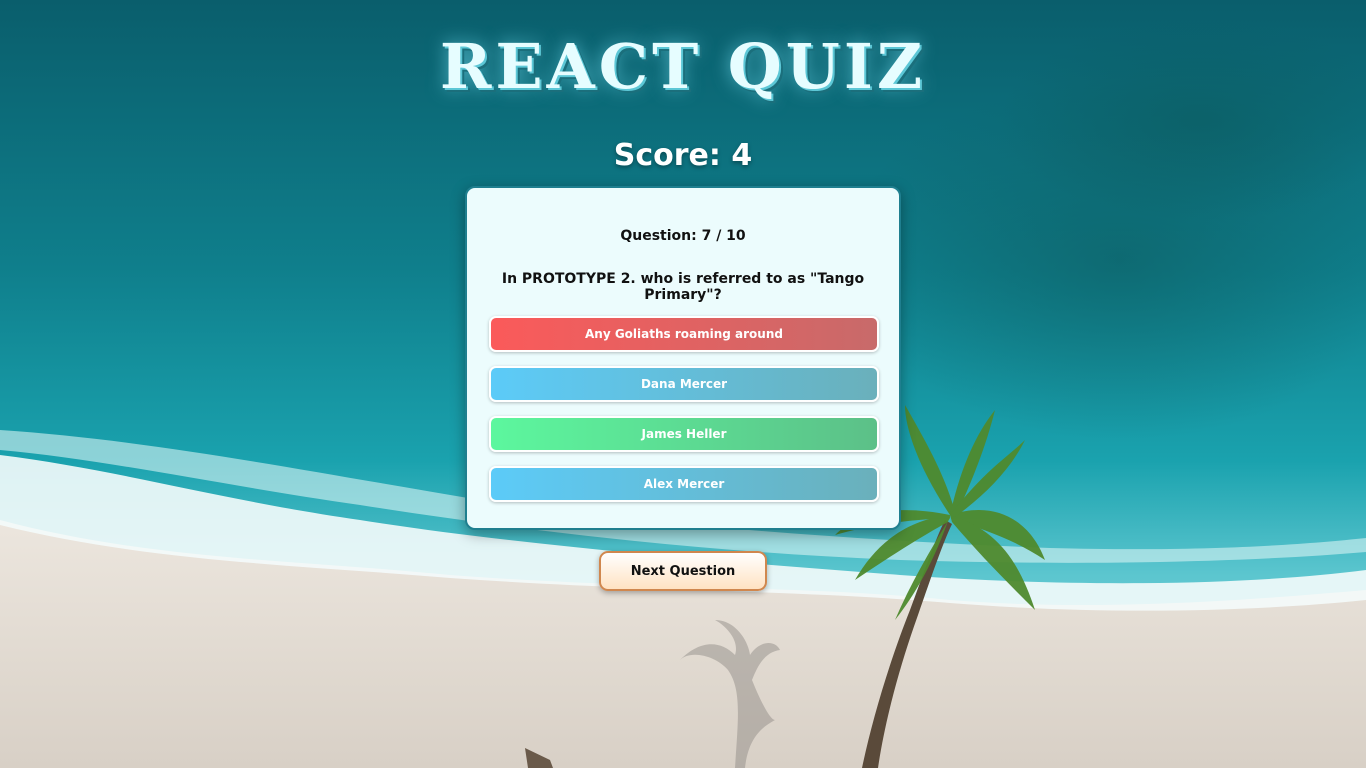 The image size is (1366, 768). Describe the element at coordinates (683, 155) in the screenshot. I see `score-display: Score: 4` at that location.